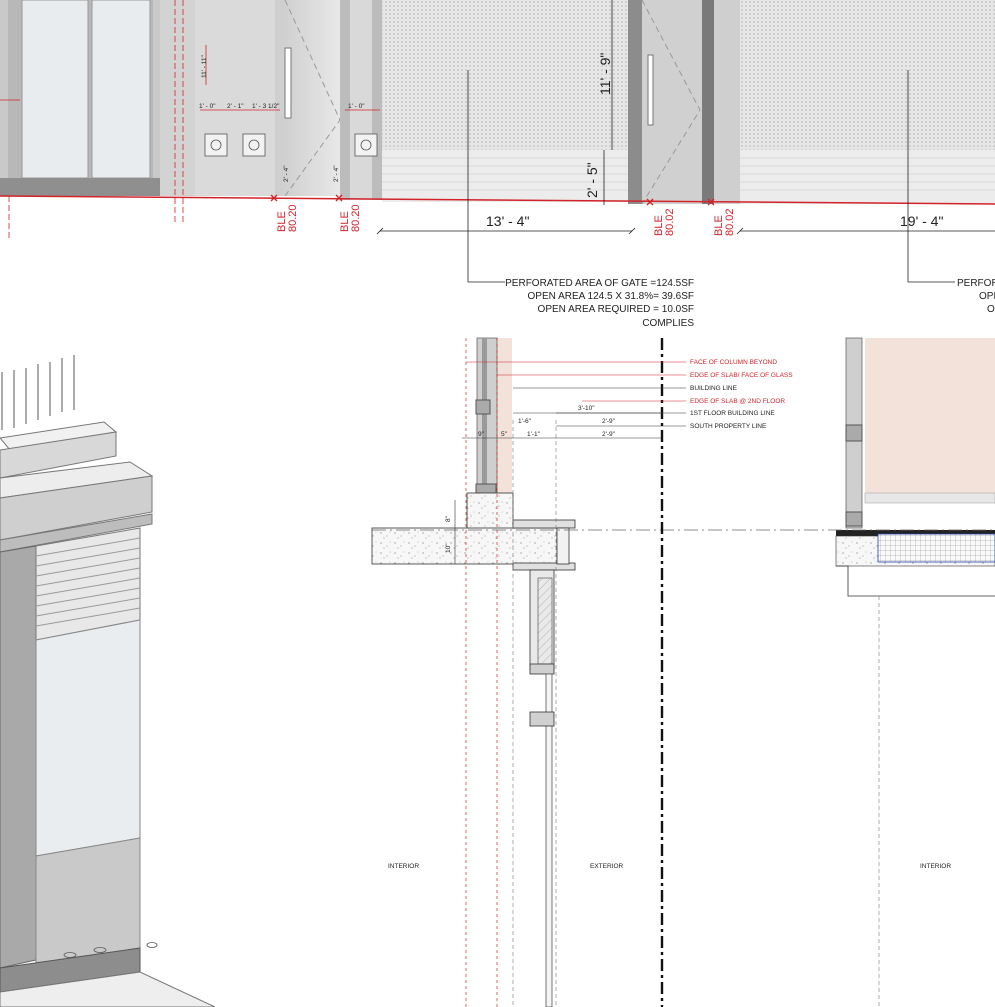 This screenshot has width=995, height=1007. I want to click on dimension-red-1: 11' - 11", so click(204, 66).